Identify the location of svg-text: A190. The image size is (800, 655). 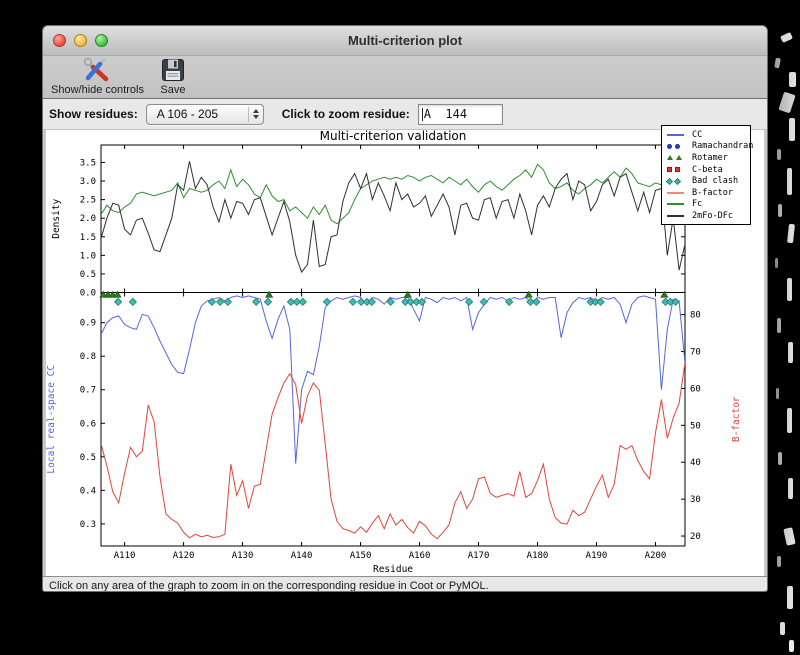
(597, 556).